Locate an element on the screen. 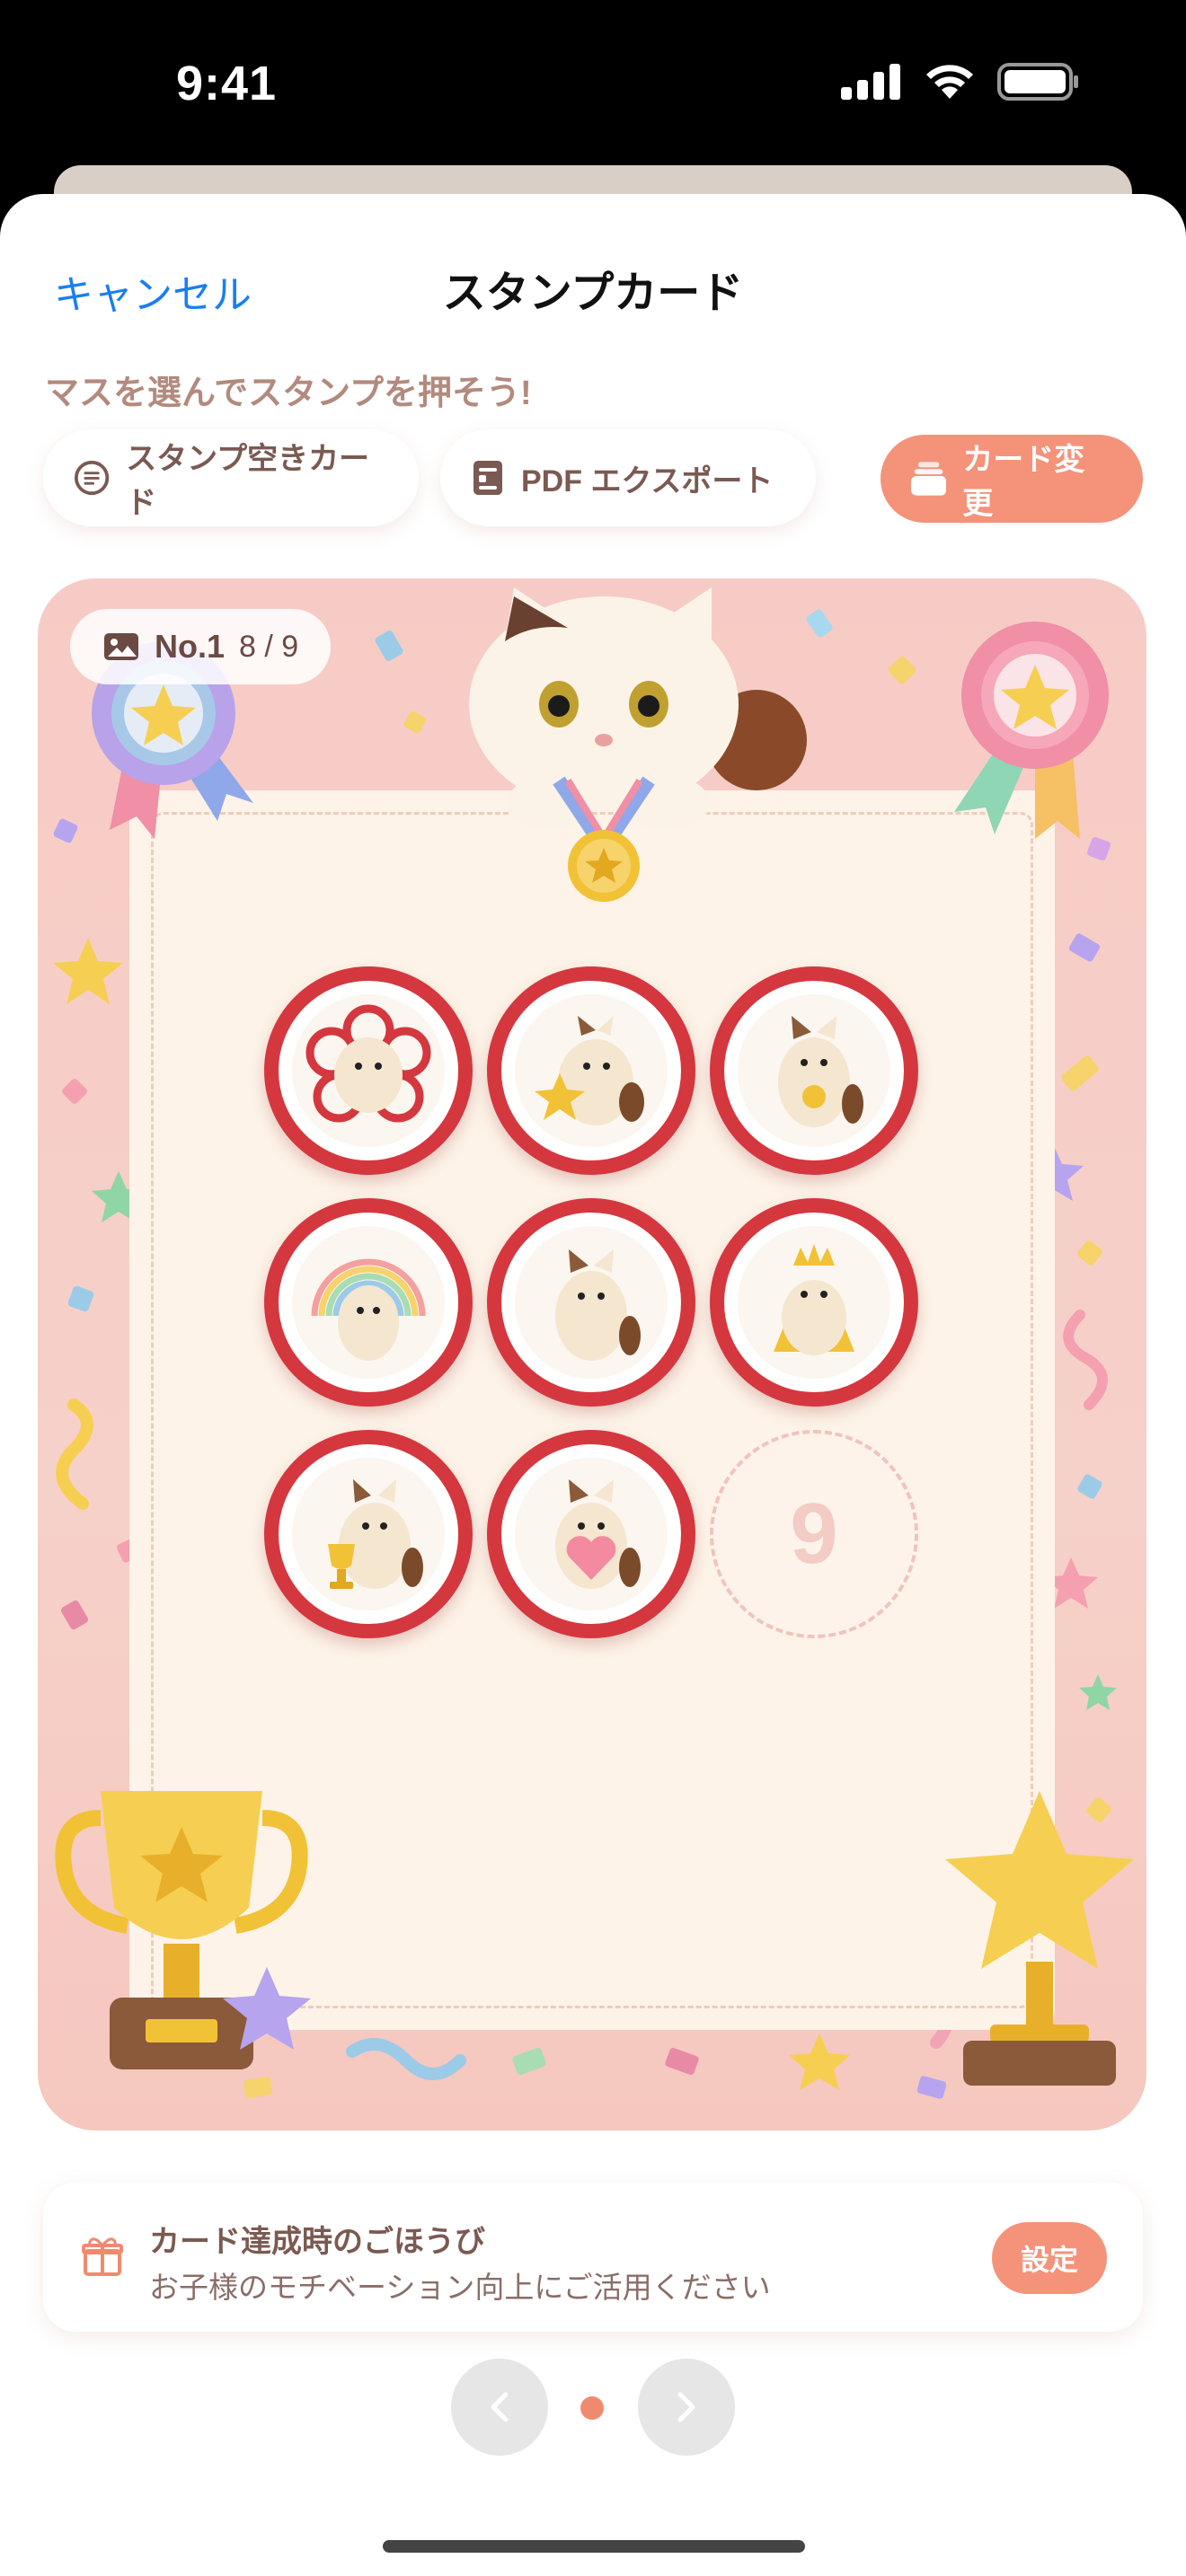 The image size is (1186, 2576). stamp-king-cat is located at coordinates (814, 1302).